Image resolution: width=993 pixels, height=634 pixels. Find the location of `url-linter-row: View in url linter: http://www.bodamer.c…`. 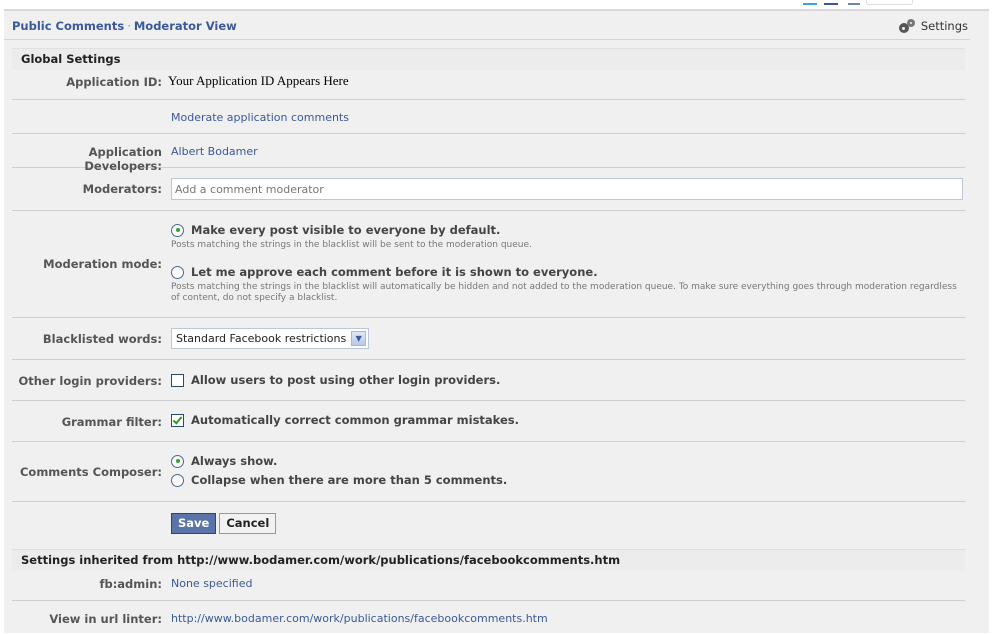

url-linter-row: View in url linter: http://www.bodamer.c… is located at coordinates (488, 616).